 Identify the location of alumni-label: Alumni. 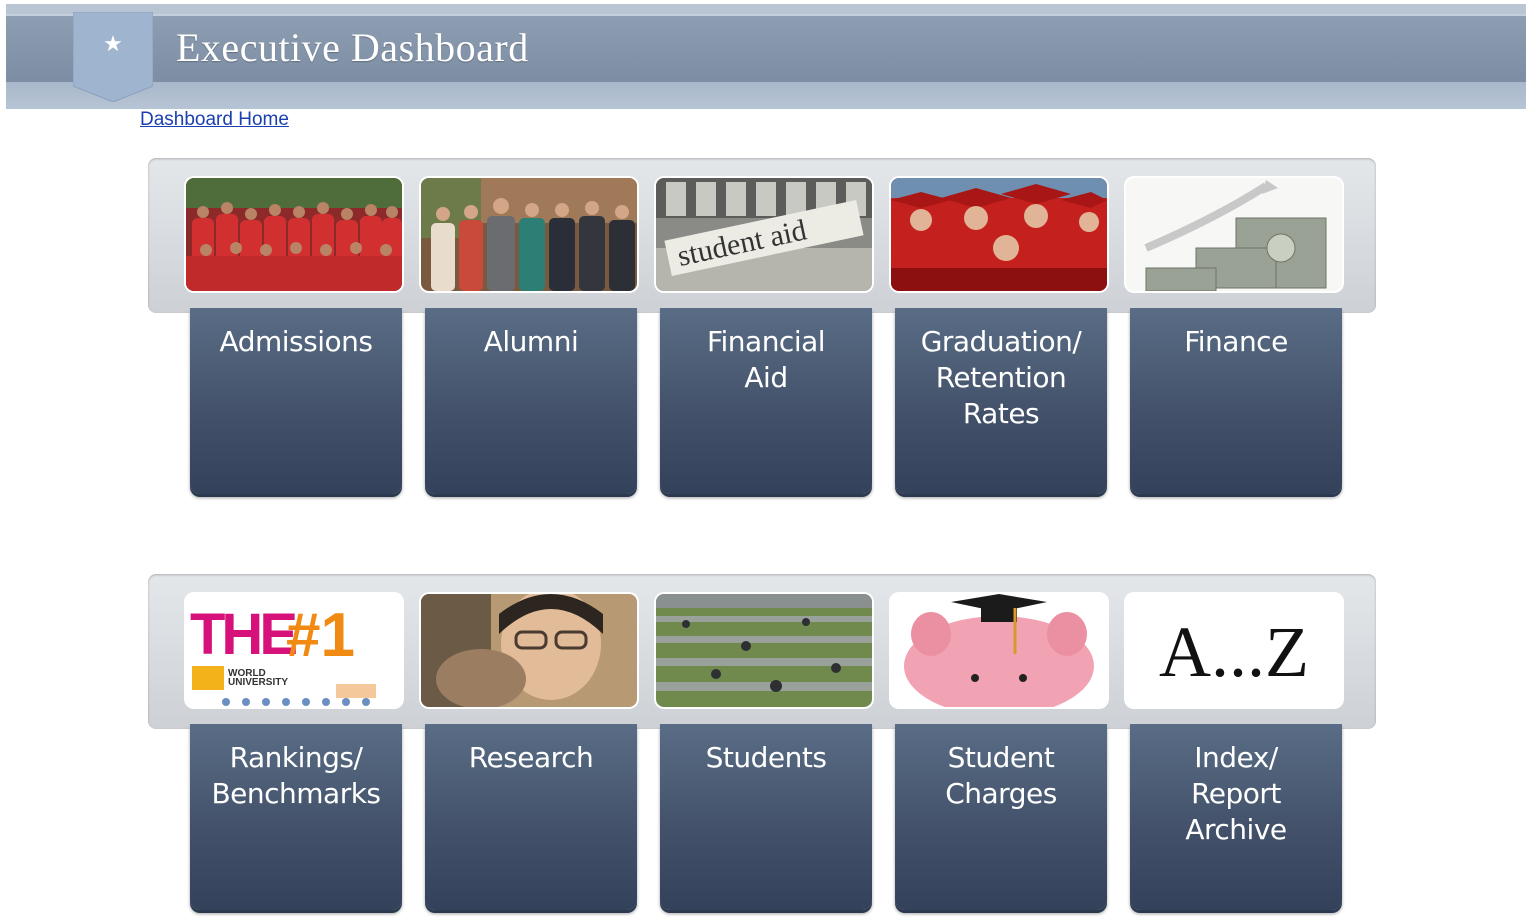
(531, 341).